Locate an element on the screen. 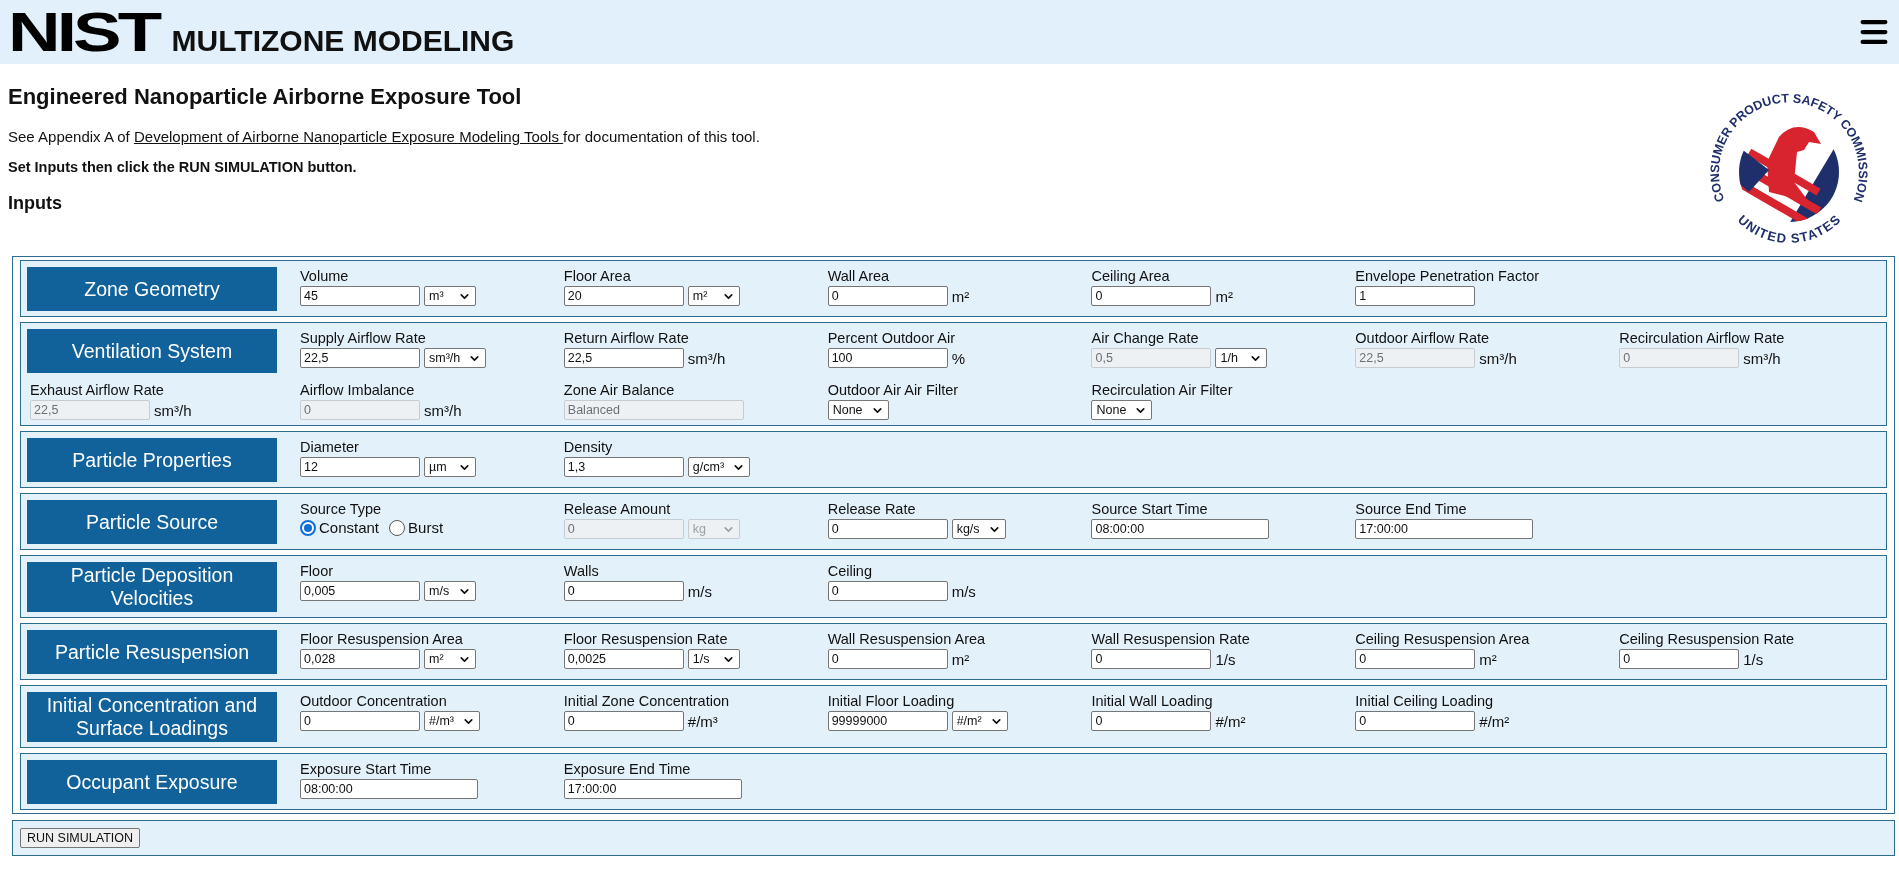 The width and height of the screenshot is (1899, 871). field-label: Source Start Time is located at coordinates (1150, 509).